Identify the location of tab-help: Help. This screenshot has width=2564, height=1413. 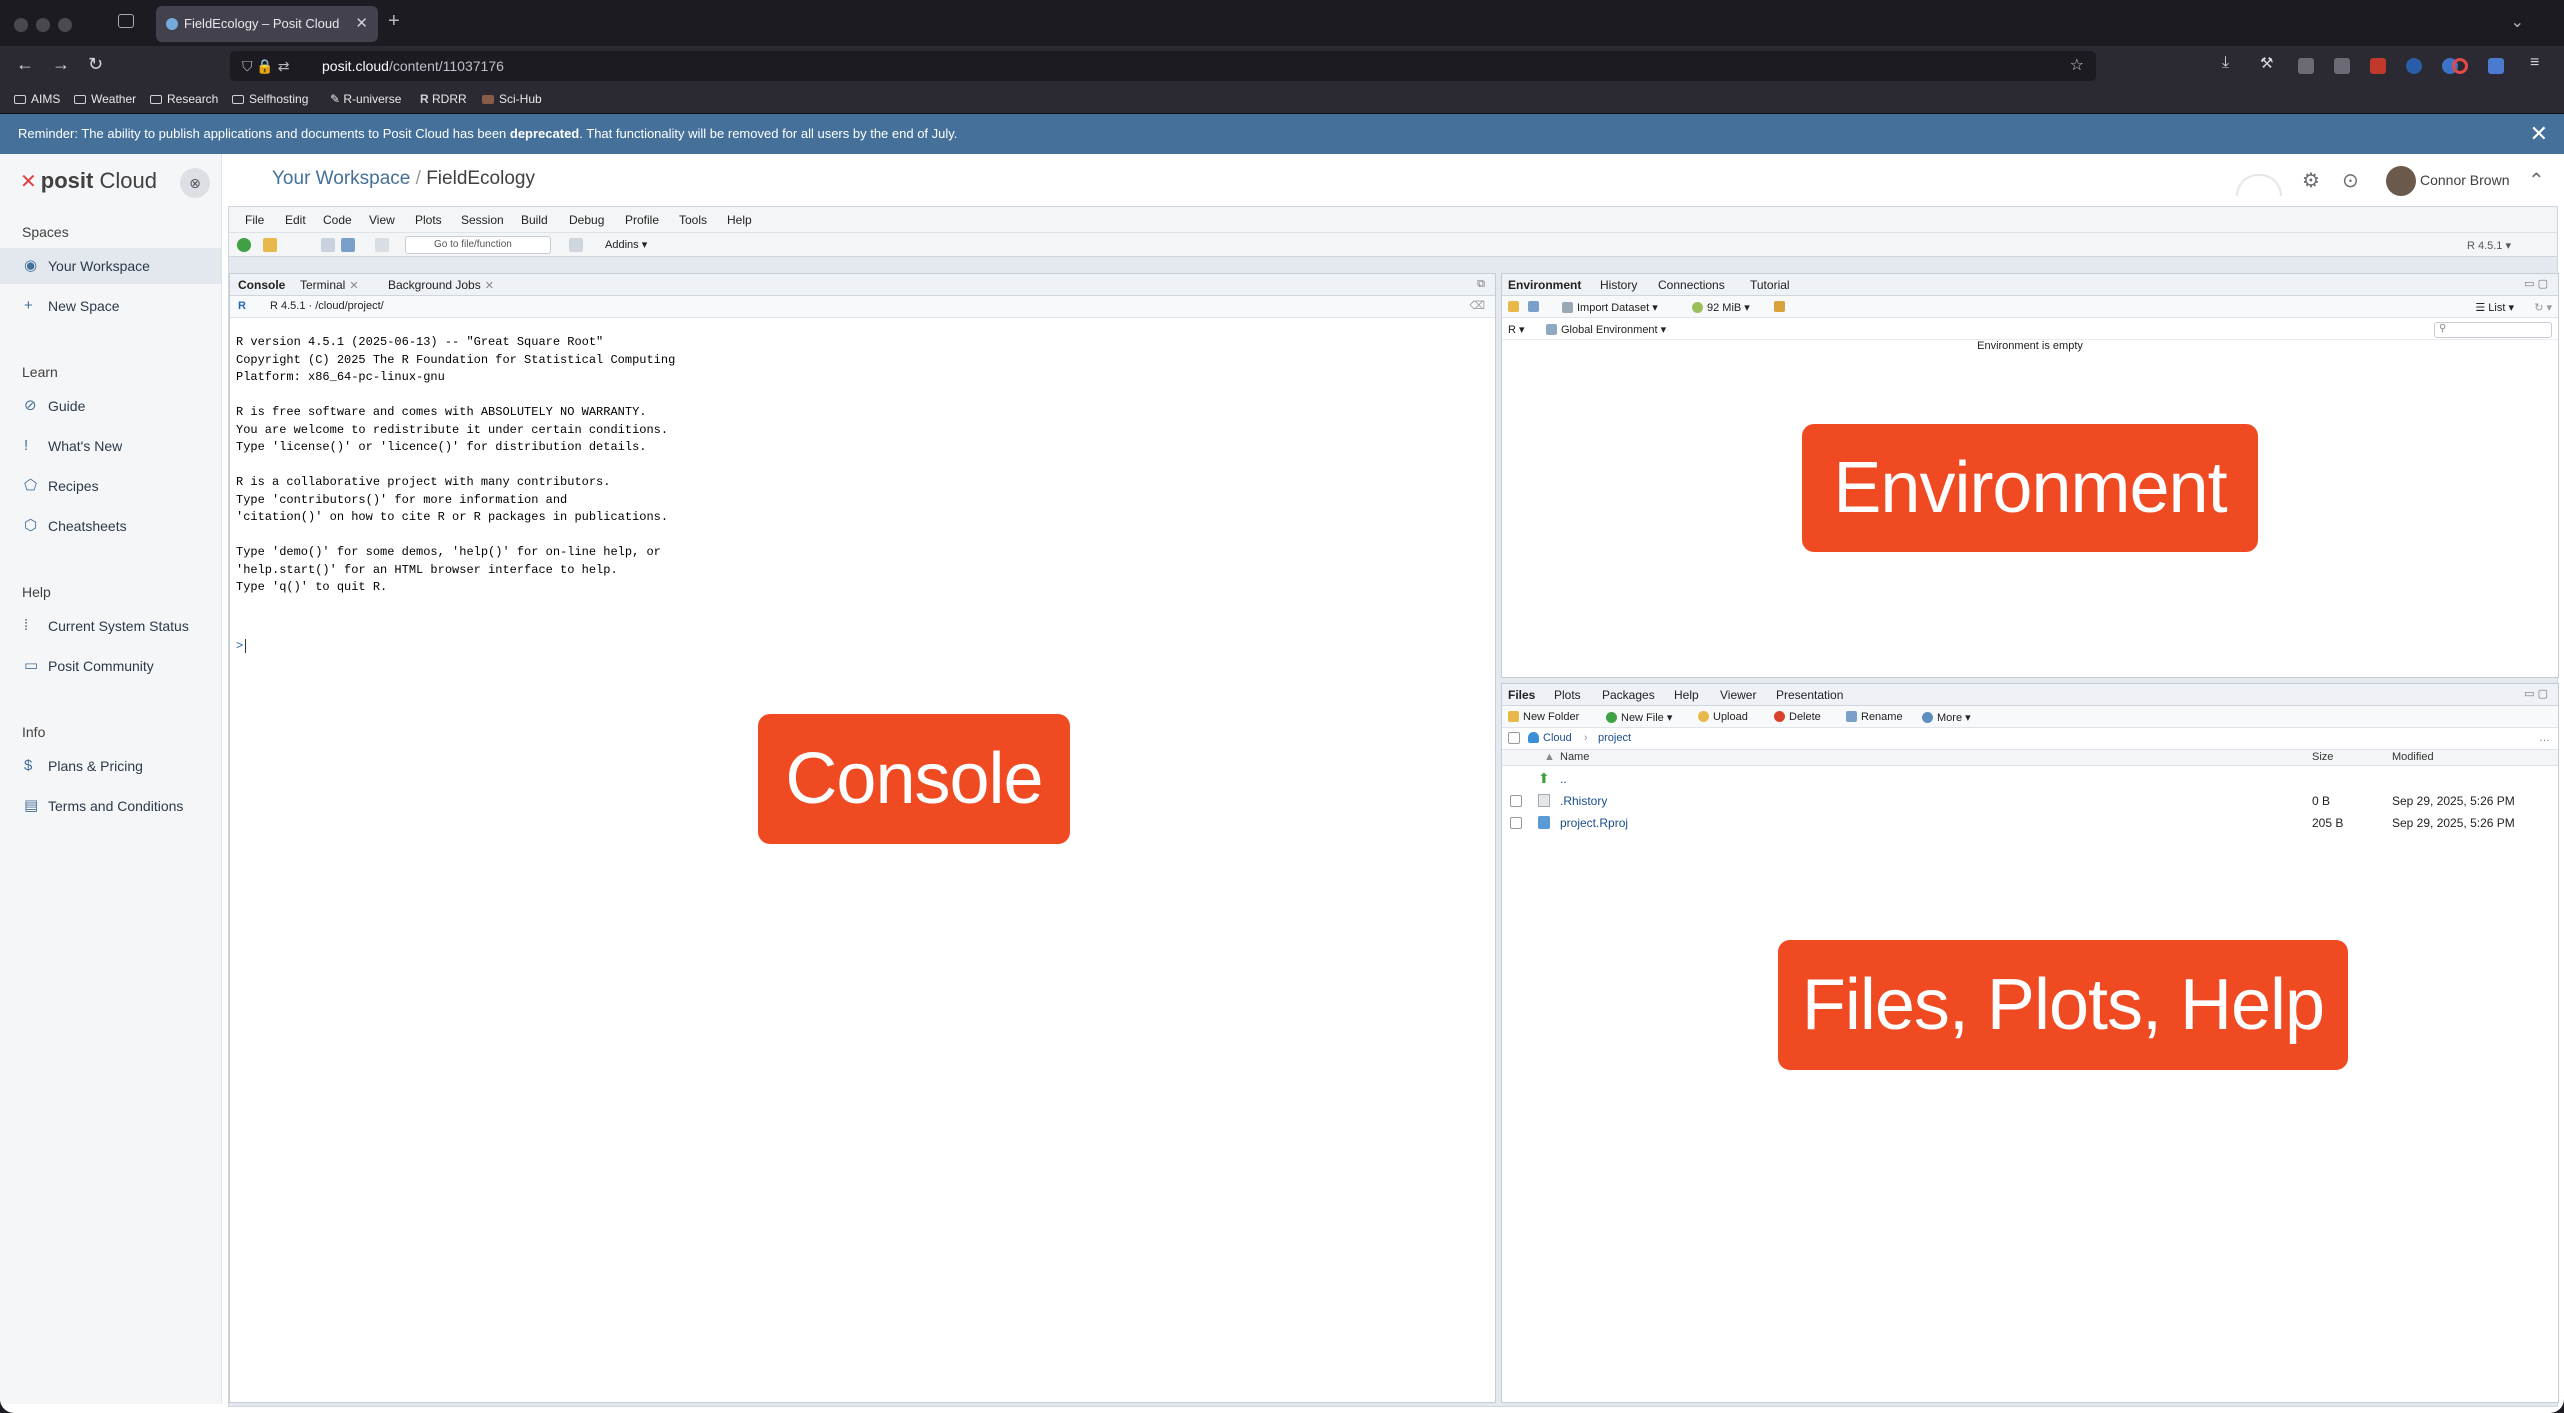
(1686, 695).